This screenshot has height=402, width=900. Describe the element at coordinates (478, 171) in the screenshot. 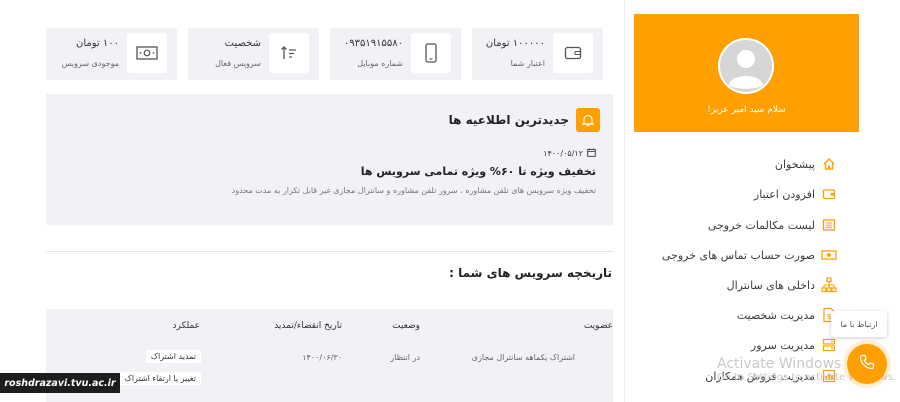

I see `announcement-headline: تخفیف ویژه تا ۶۰% ویژه تمامی سرویس ها` at that location.